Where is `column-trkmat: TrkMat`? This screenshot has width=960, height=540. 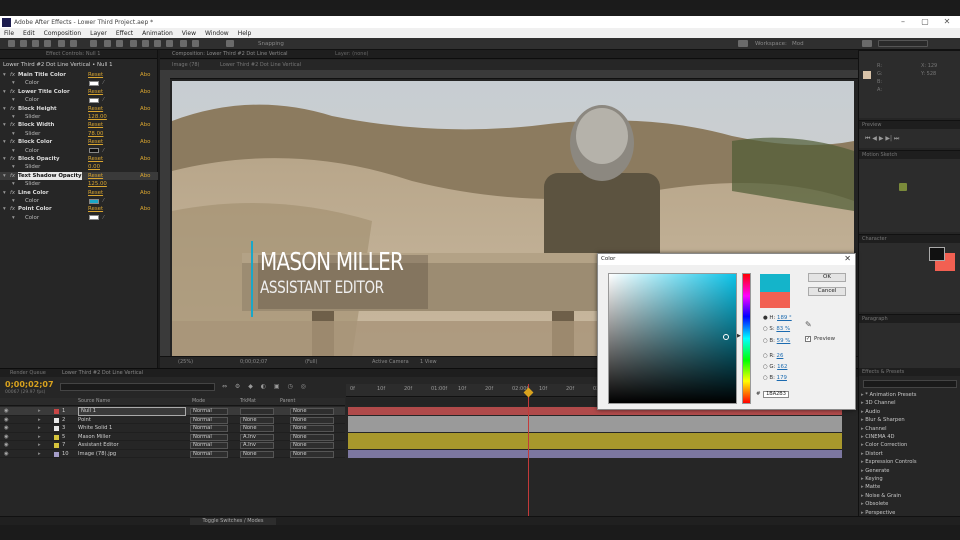
column-trkmat: TrkMat is located at coordinates (248, 401).